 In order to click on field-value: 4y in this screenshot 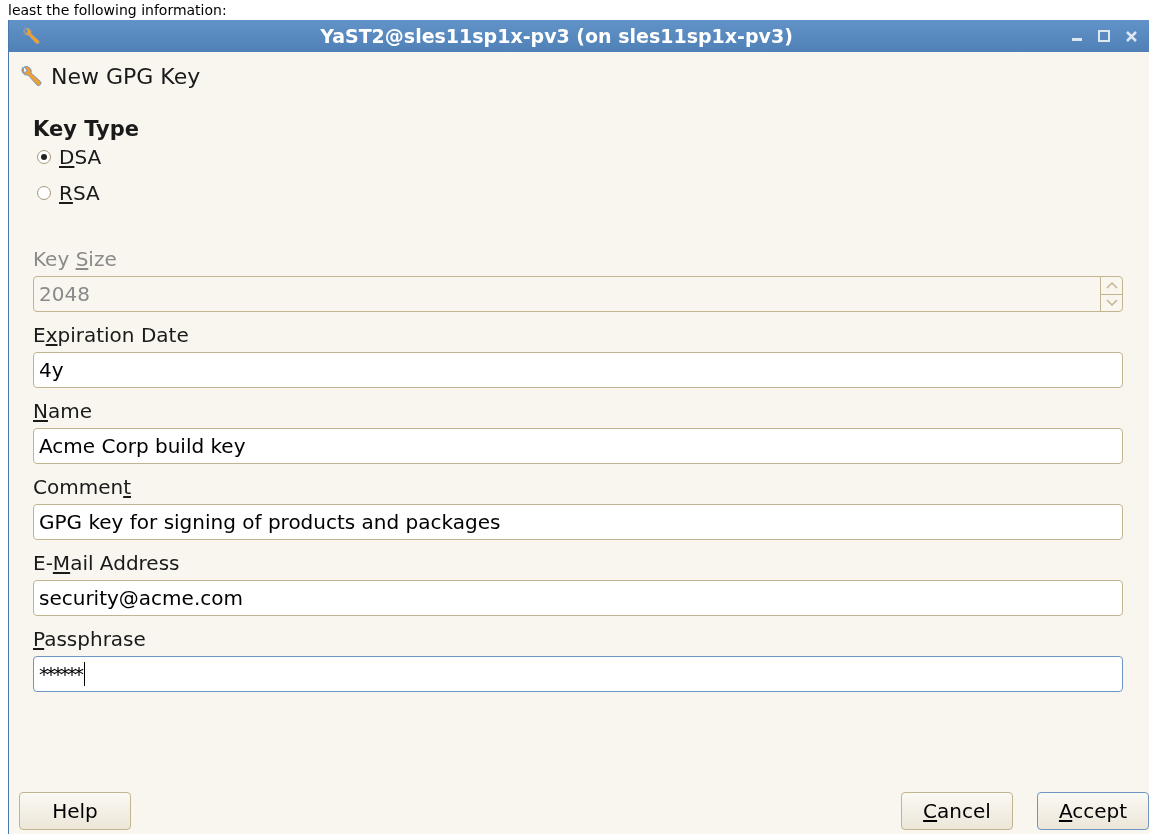, I will do `click(51, 370)`.